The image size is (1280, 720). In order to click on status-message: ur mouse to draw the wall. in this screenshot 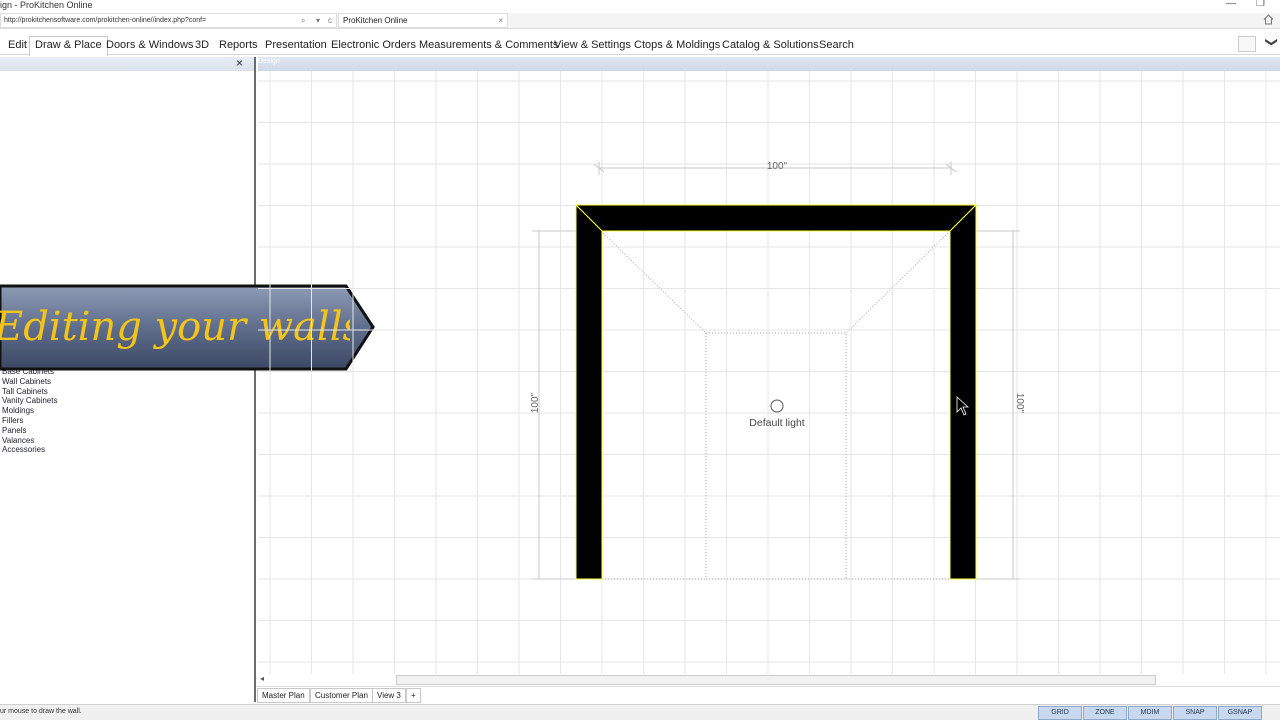, I will do `click(41, 711)`.